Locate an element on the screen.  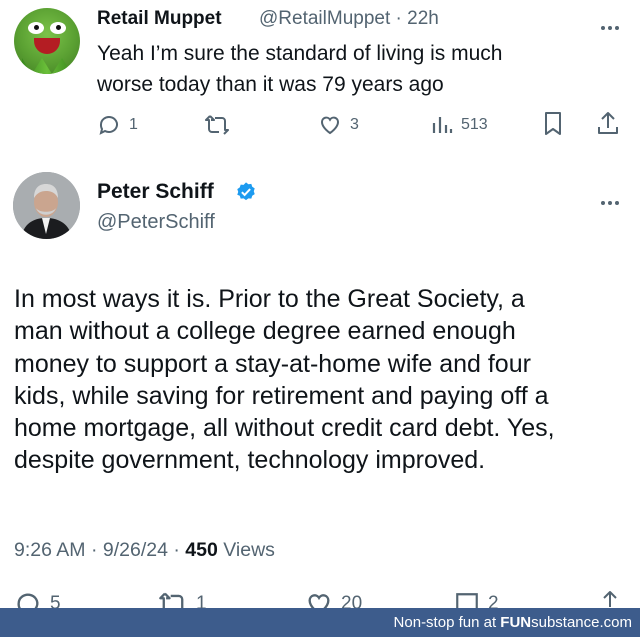
avatar-portrait is located at coordinates (46, 205).